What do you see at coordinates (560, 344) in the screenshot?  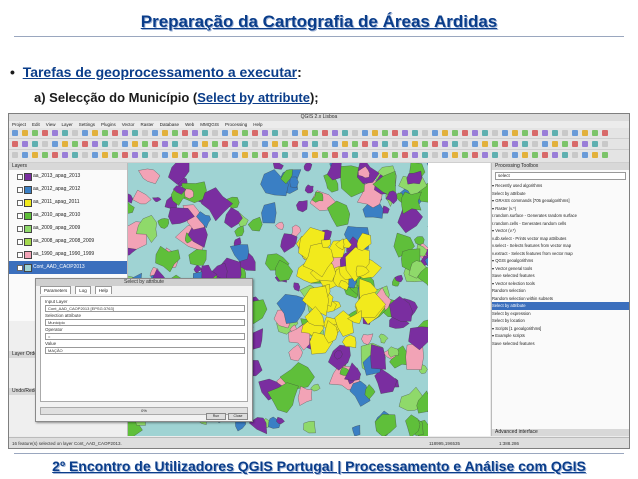 I see `toolbox-item: Save selected features` at bounding box center [560, 344].